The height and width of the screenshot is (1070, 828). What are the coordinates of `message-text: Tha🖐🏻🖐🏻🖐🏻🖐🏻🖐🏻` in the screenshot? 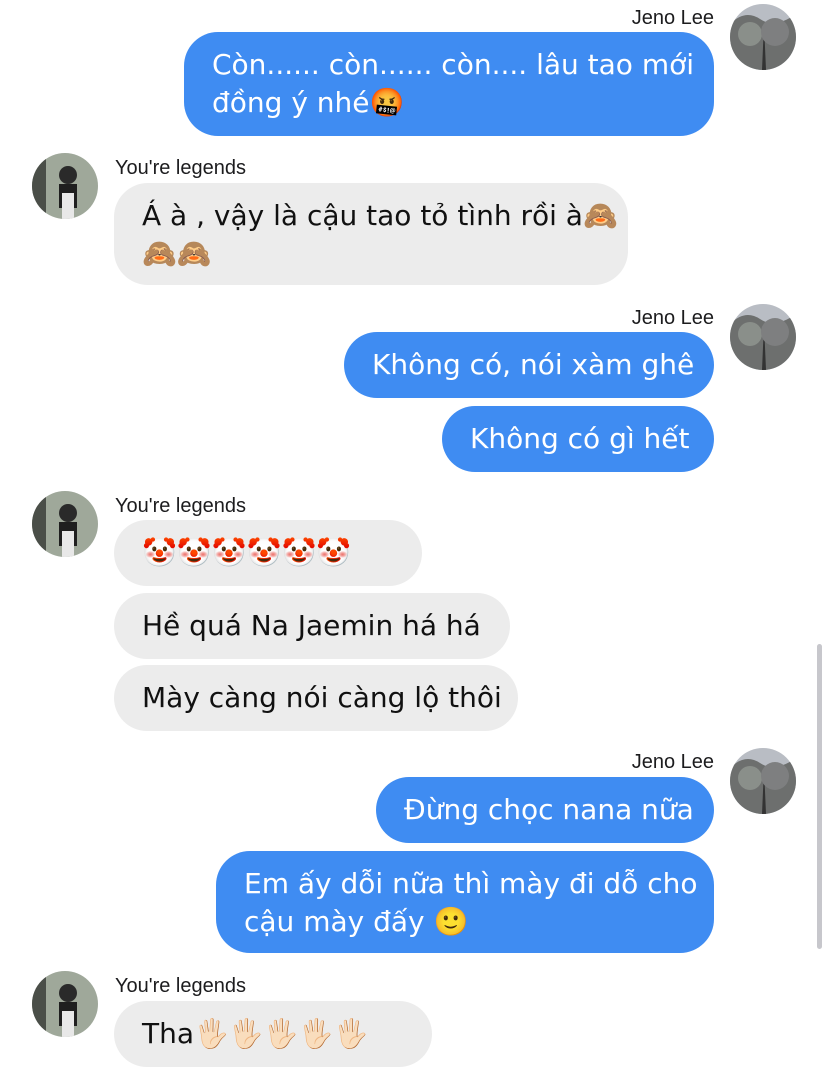 It's located at (255, 1033).